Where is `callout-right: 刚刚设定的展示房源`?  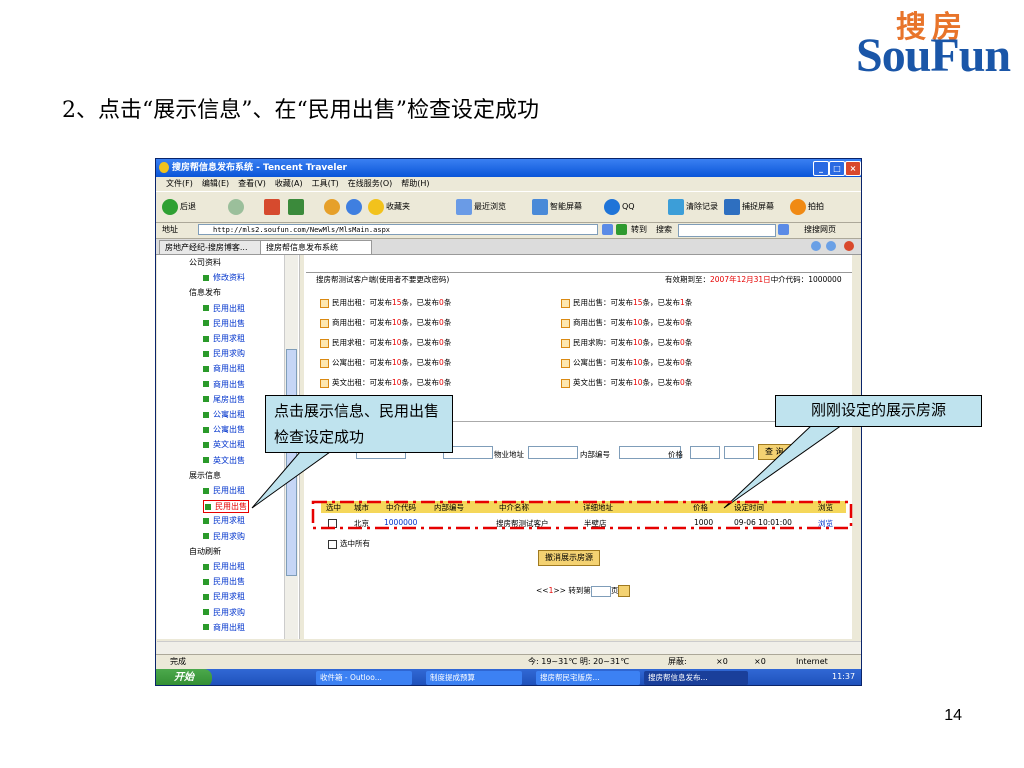 callout-right: 刚刚设定的展示房源 is located at coordinates (878, 411).